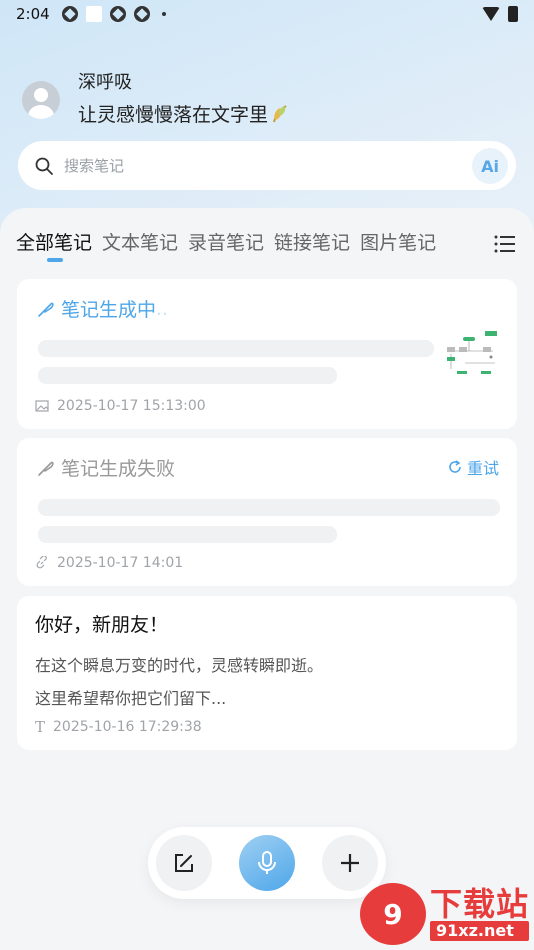 The image size is (534, 950). What do you see at coordinates (480, 931) in the screenshot?
I see `watermark-url: 91xz.net` at bounding box center [480, 931].